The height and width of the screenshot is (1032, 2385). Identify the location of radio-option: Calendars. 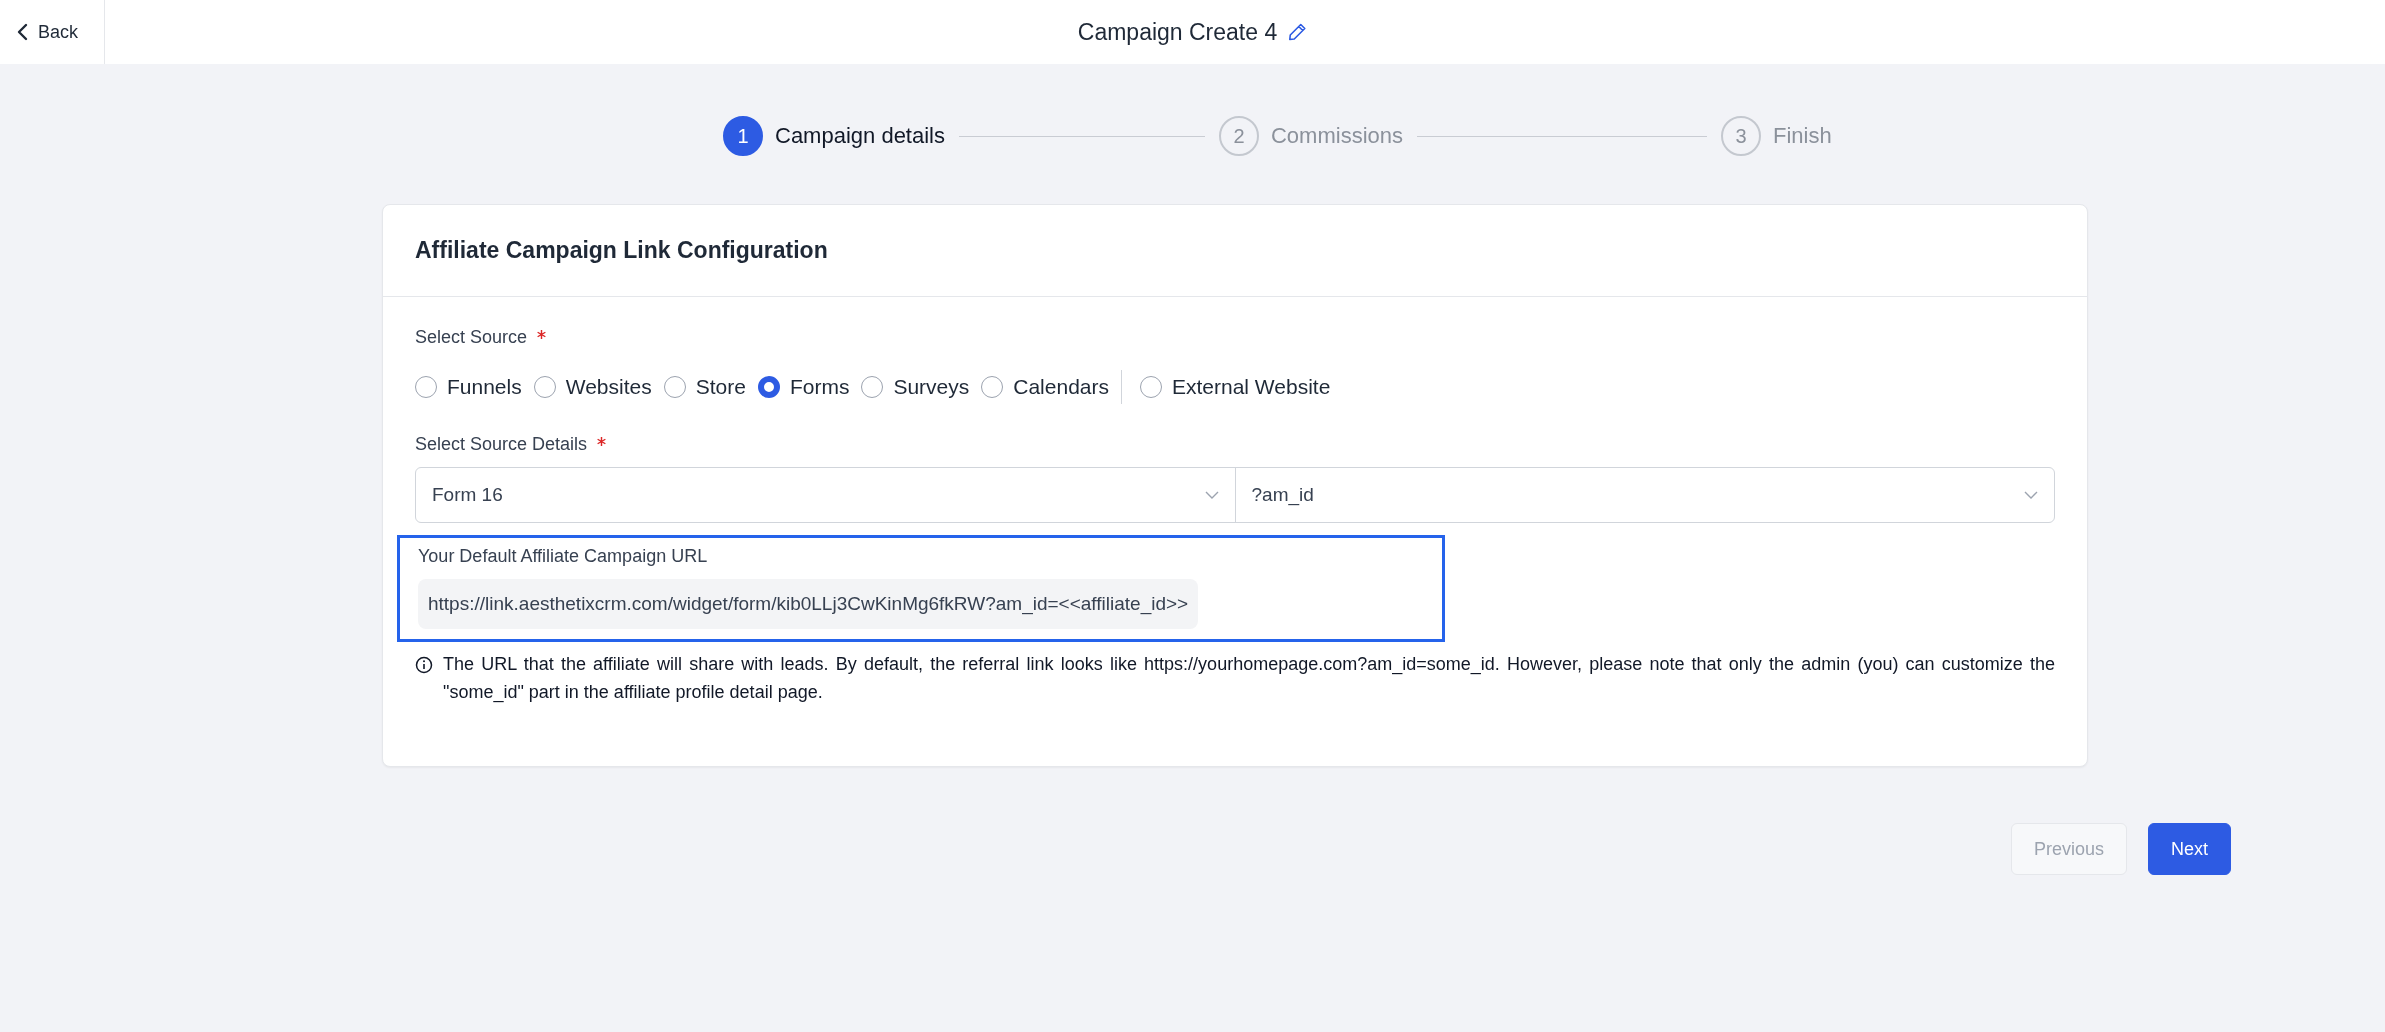
(1045, 387).